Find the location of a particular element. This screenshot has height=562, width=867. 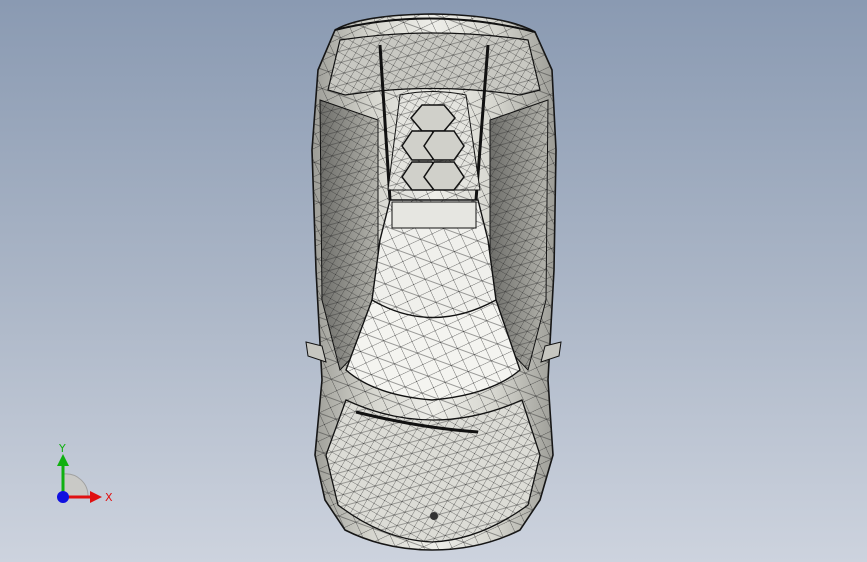

coordinate-triad: Y X is located at coordinates (85, 473).